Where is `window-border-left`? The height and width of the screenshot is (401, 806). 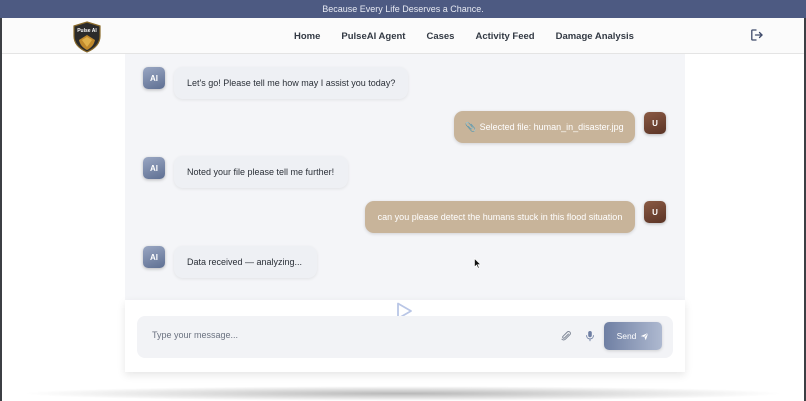
window-border-left is located at coordinates (1, 200).